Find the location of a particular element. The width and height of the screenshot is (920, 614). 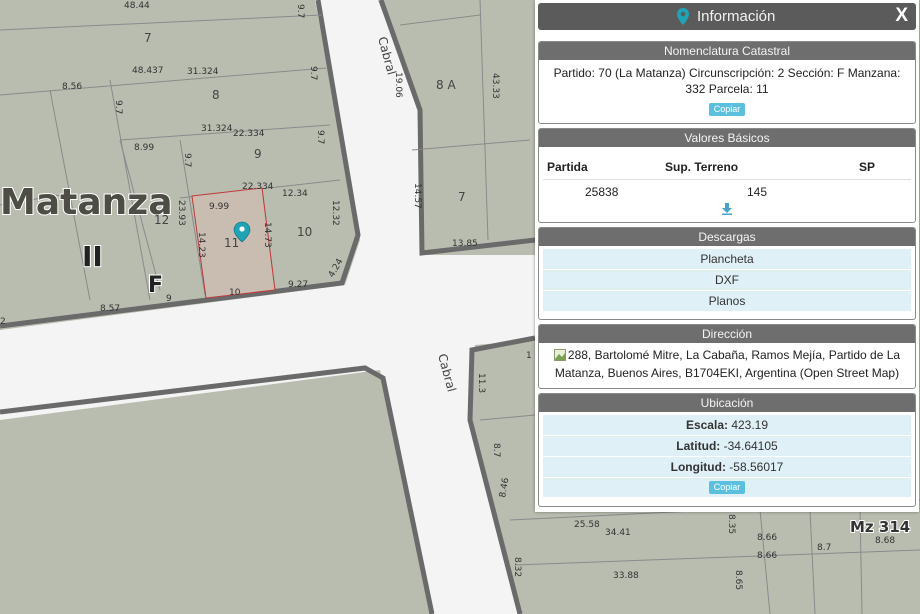

download-icon is located at coordinates (727, 211).